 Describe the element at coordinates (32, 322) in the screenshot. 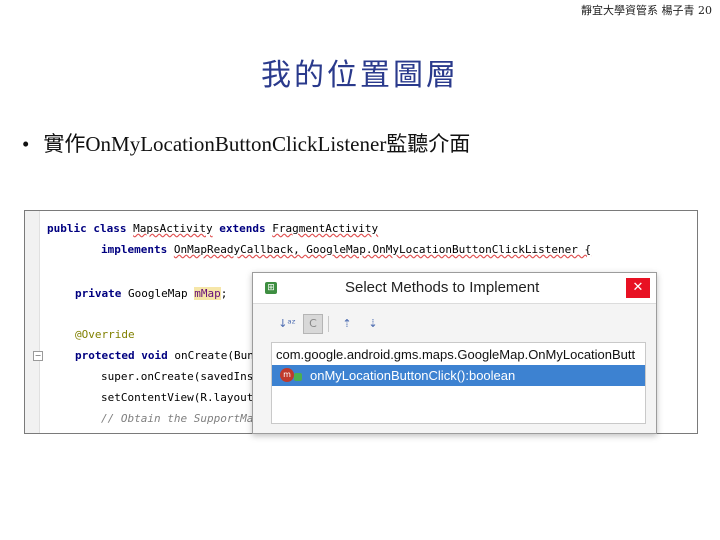

I see `editor-gutter` at that location.